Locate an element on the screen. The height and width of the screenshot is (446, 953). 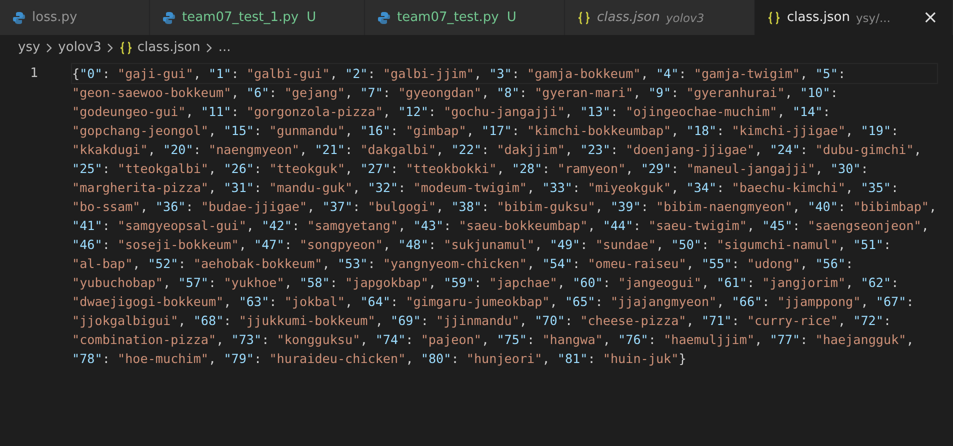
code-line: {"0": "gaji-gui", "1": "galbi-gui", "2": "galbi-jjim", "3": "gamja-bokkeum", "4": "gamja-twigim", "5": is located at coordinates (504, 73).